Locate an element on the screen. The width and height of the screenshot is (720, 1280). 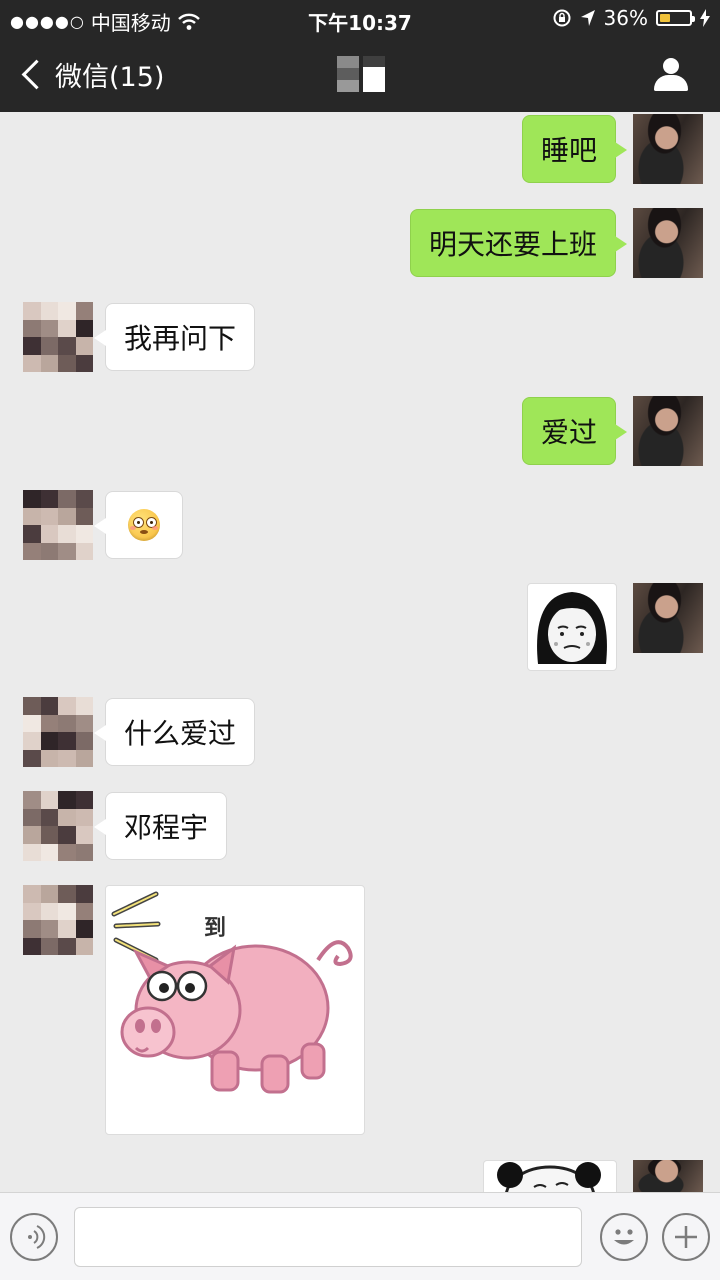
battery-icon is located at coordinates (675, 18).